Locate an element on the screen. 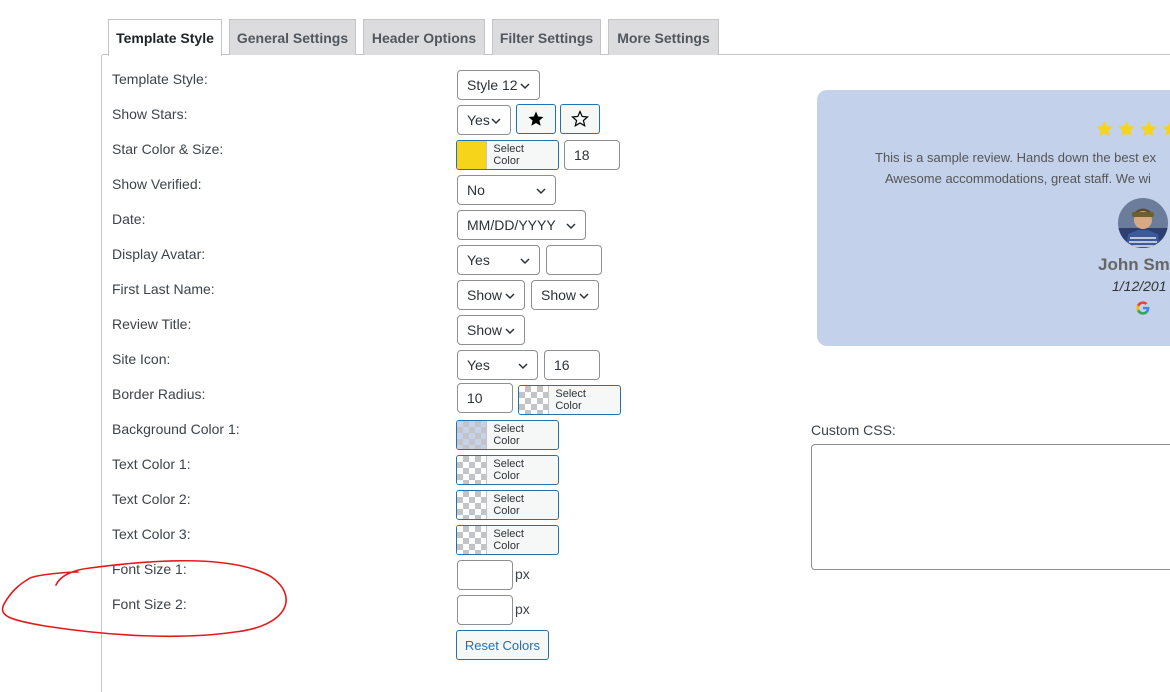  label-text-color-2: Text Color 2: is located at coordinates (151, 499).